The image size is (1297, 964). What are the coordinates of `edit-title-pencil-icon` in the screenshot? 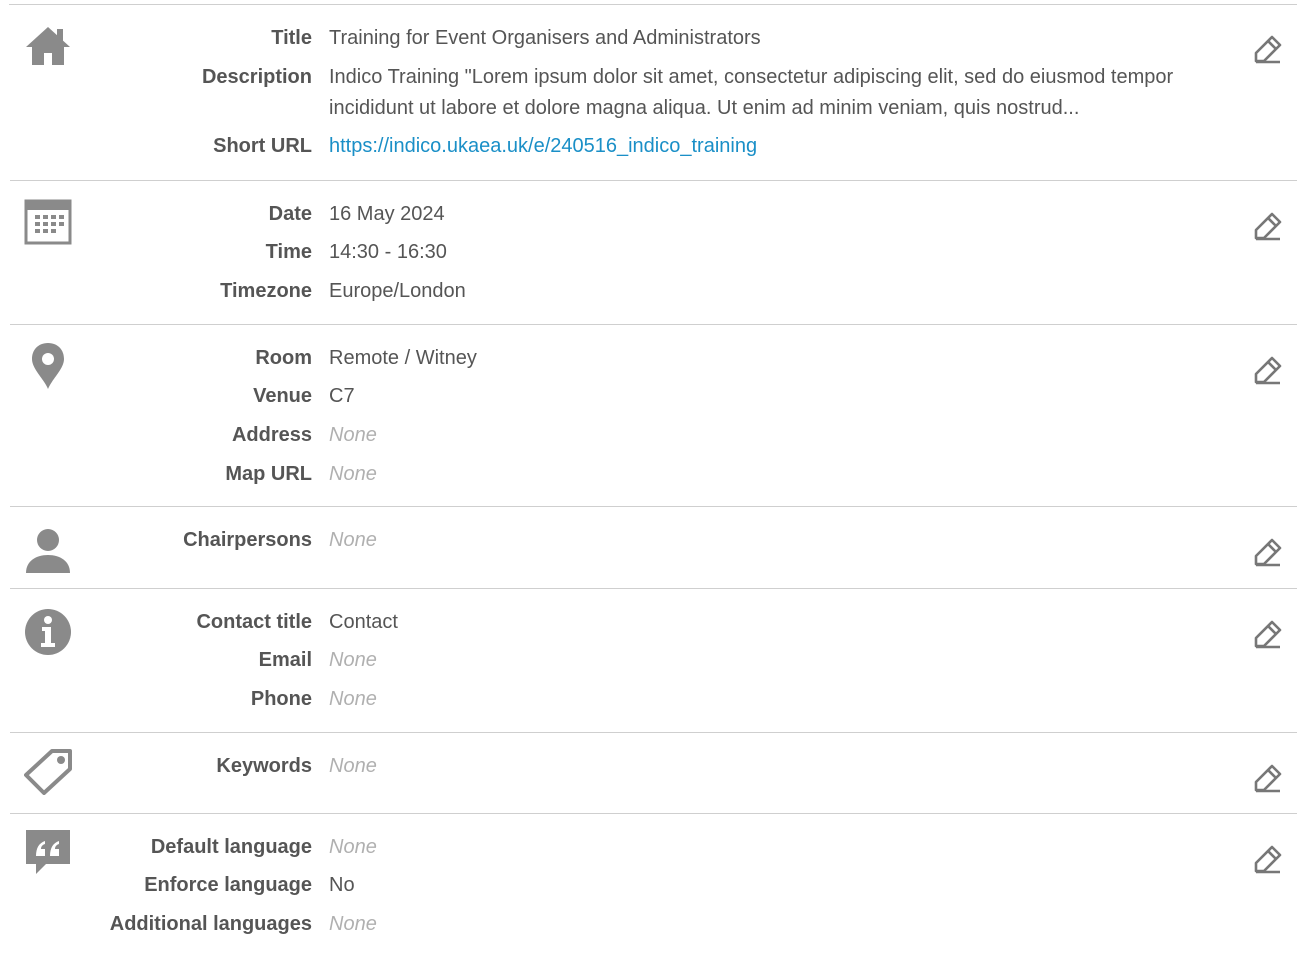 It's located at (1268, 49).